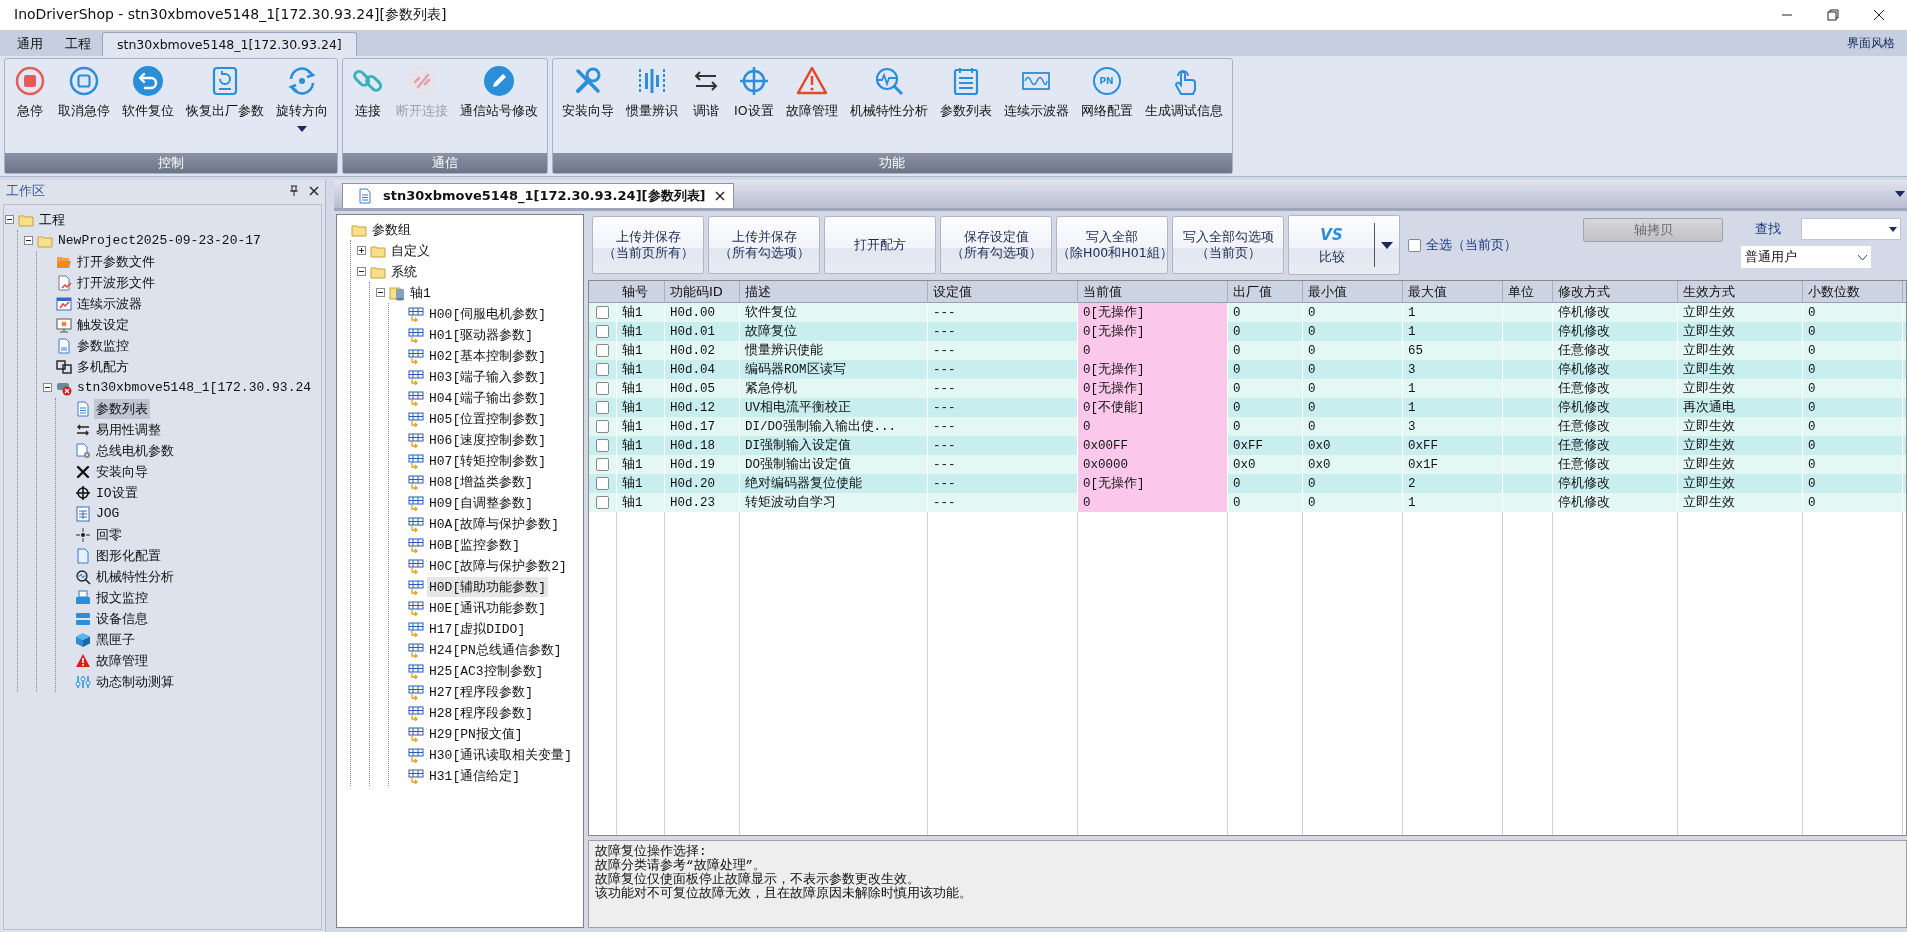 The image size is (1907, 932). I want to click on tree-item: 故障管理, so click(122, 660).